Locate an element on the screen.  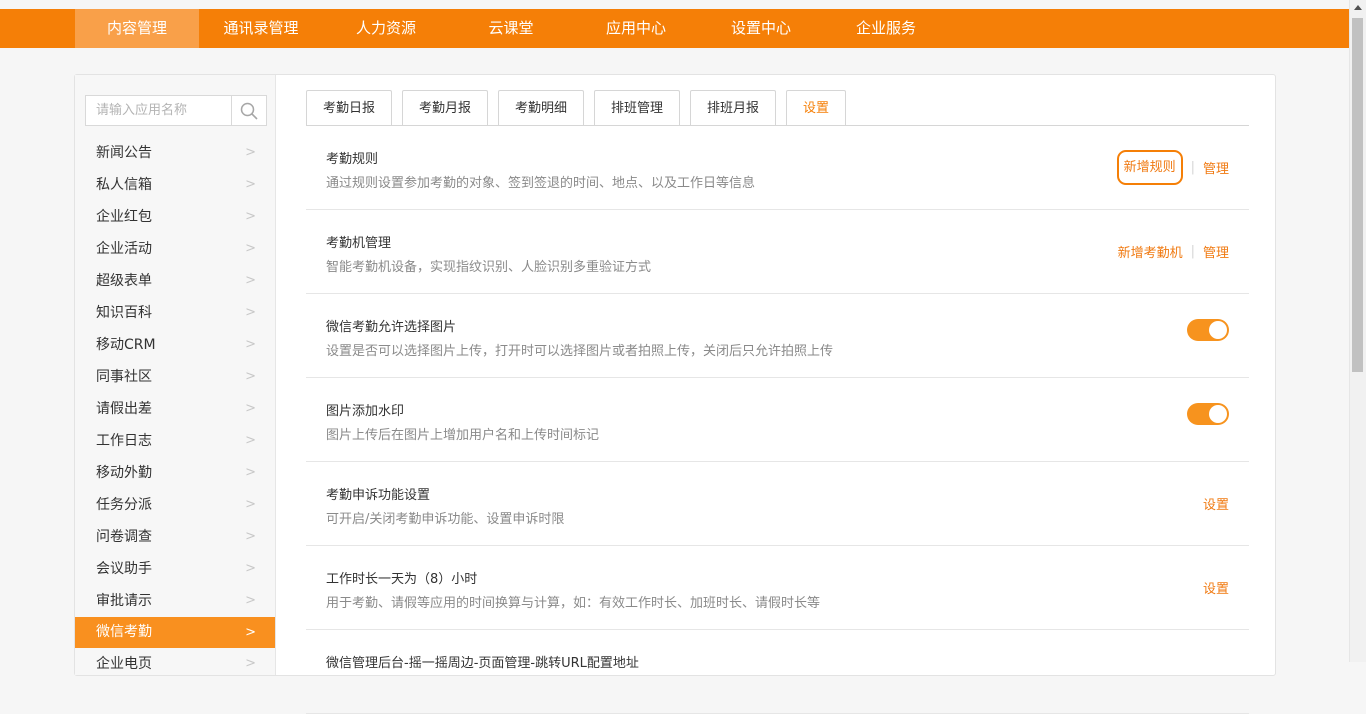
setting-shake-url: 微信管理后台-摇一摇周边-页面管理-跳转URL配置地址 is located at coordinates (777, 672).